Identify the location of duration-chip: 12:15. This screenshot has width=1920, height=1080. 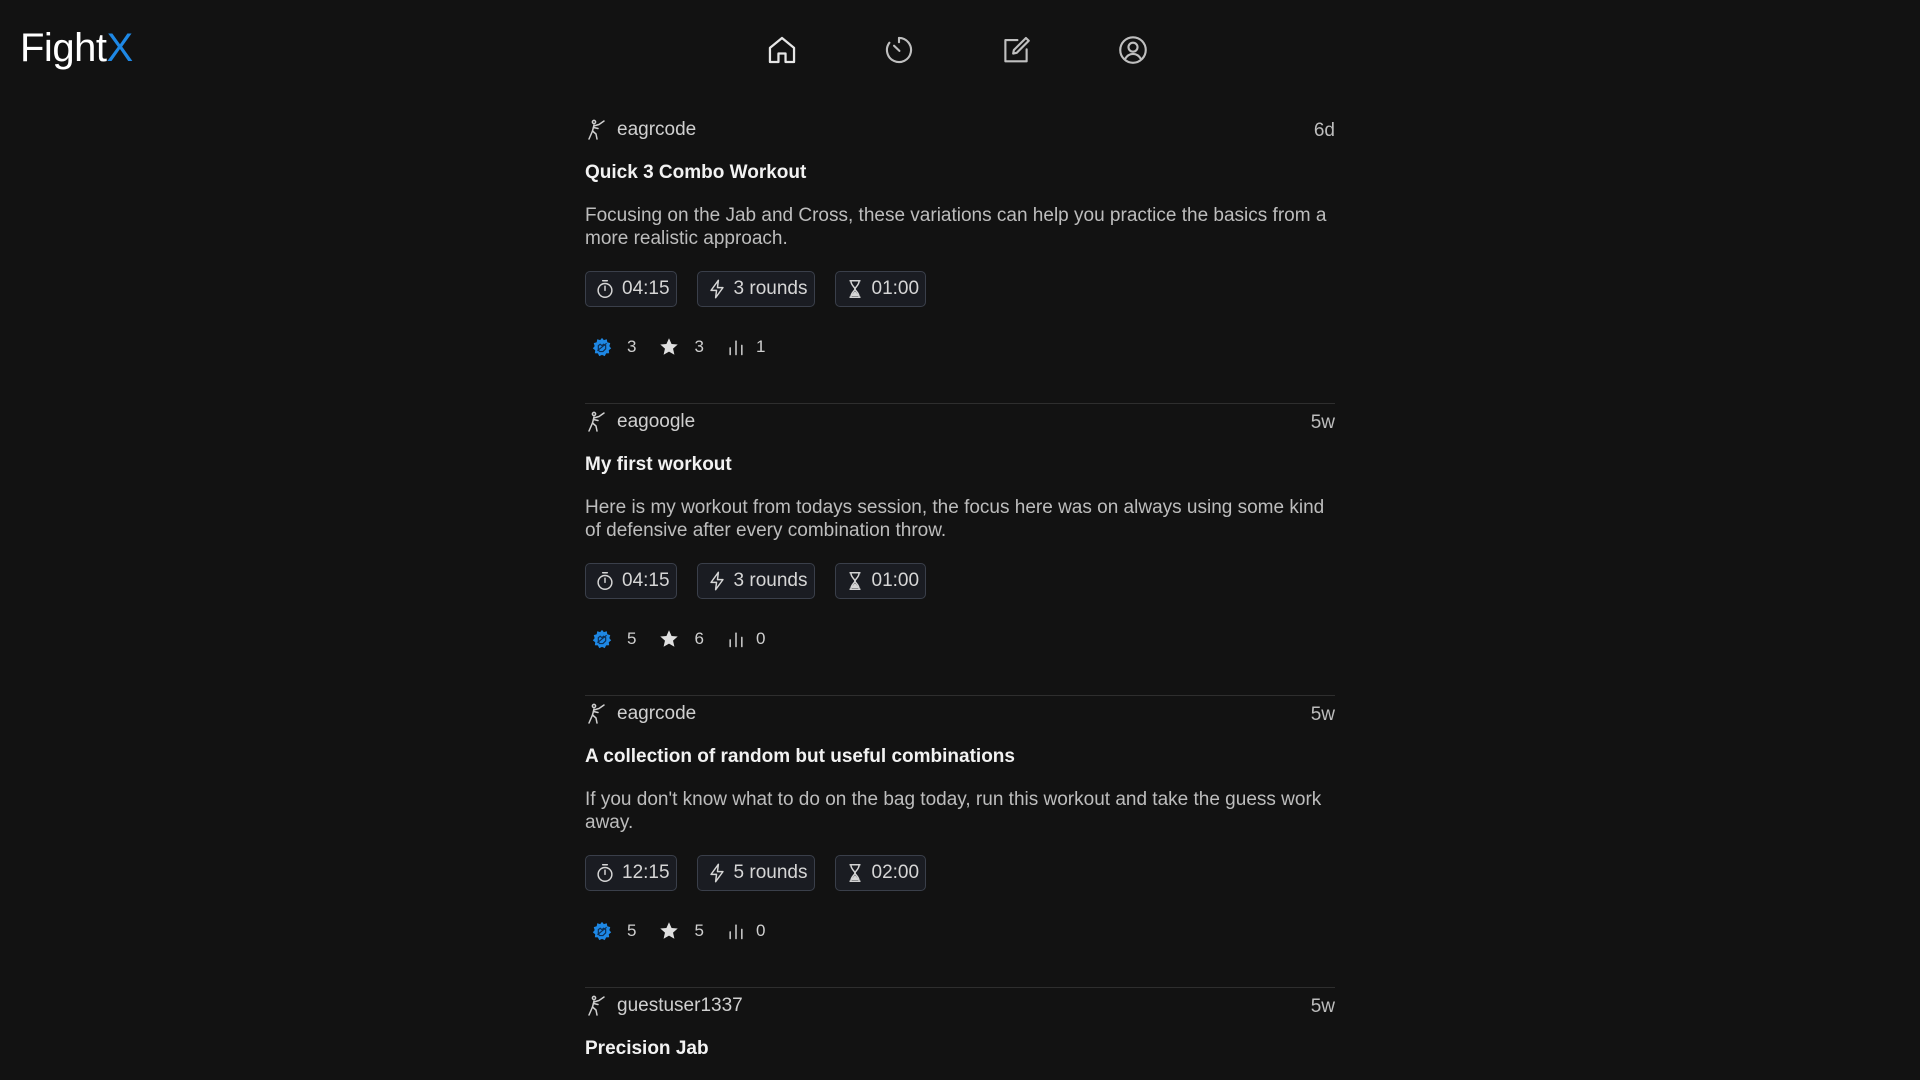
(631, 873).